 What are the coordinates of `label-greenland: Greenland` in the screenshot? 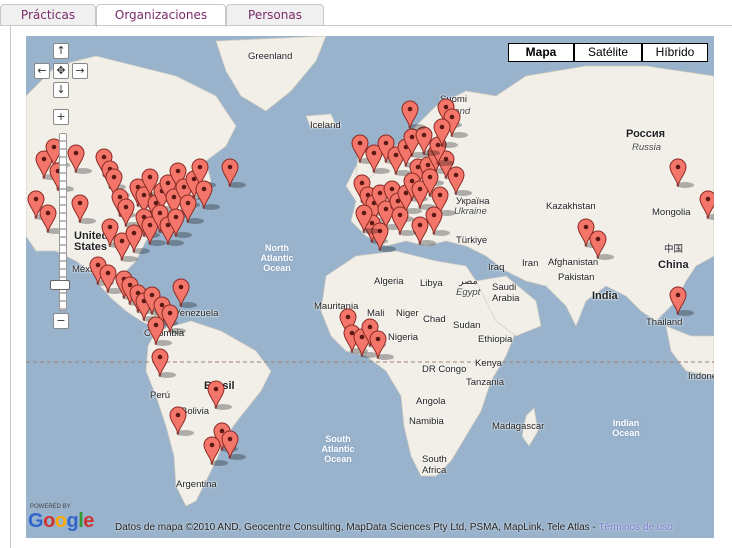 It's located at (270, 56).